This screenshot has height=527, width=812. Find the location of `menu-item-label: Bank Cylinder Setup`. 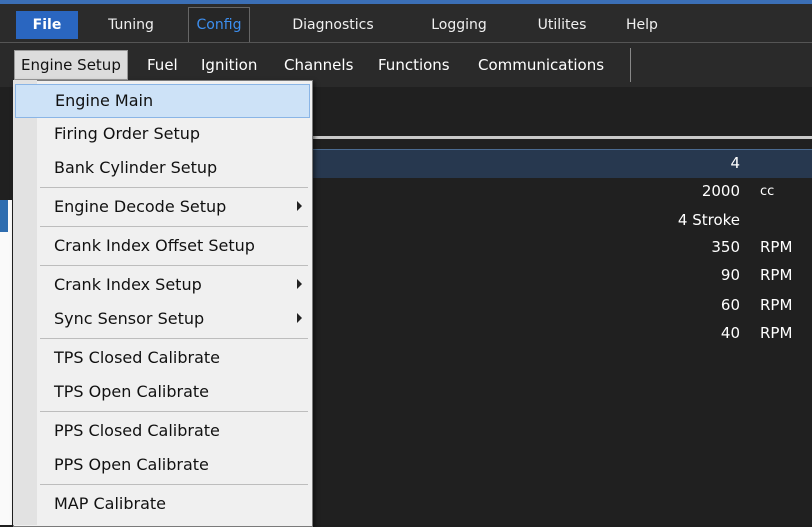

menu-item-label: Bank Cylinder Setup is located at coordinates (136, 167).